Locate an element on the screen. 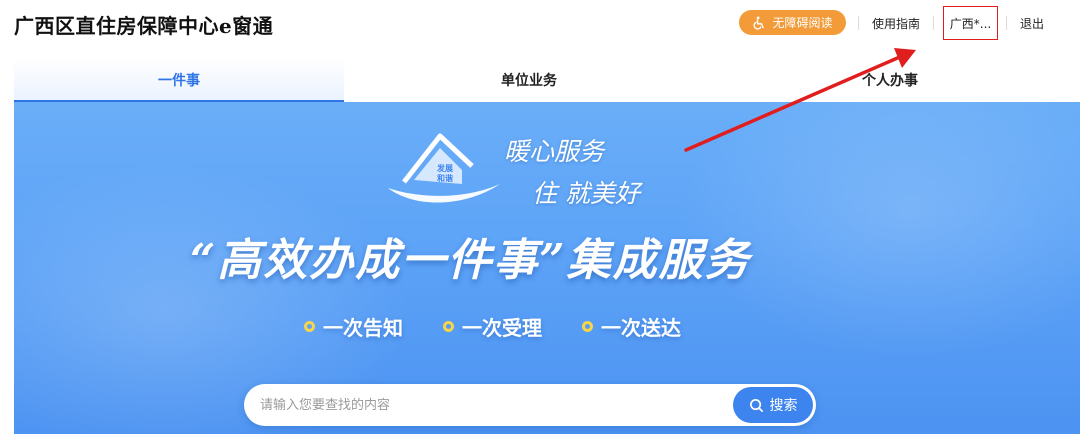  banner-main-title: “高效办成一件事”集成服务 is located at coordinates (470, 260).